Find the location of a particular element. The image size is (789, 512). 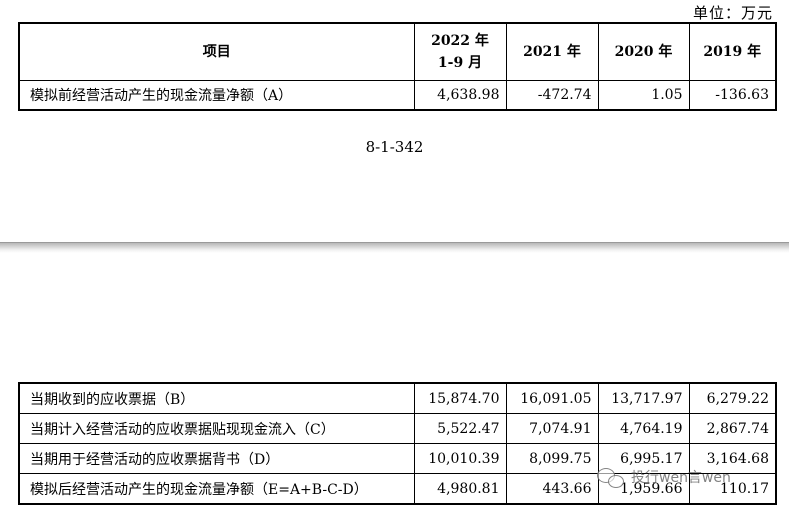

watermark: 投行wen言wen is located at coordinates (664, 477).